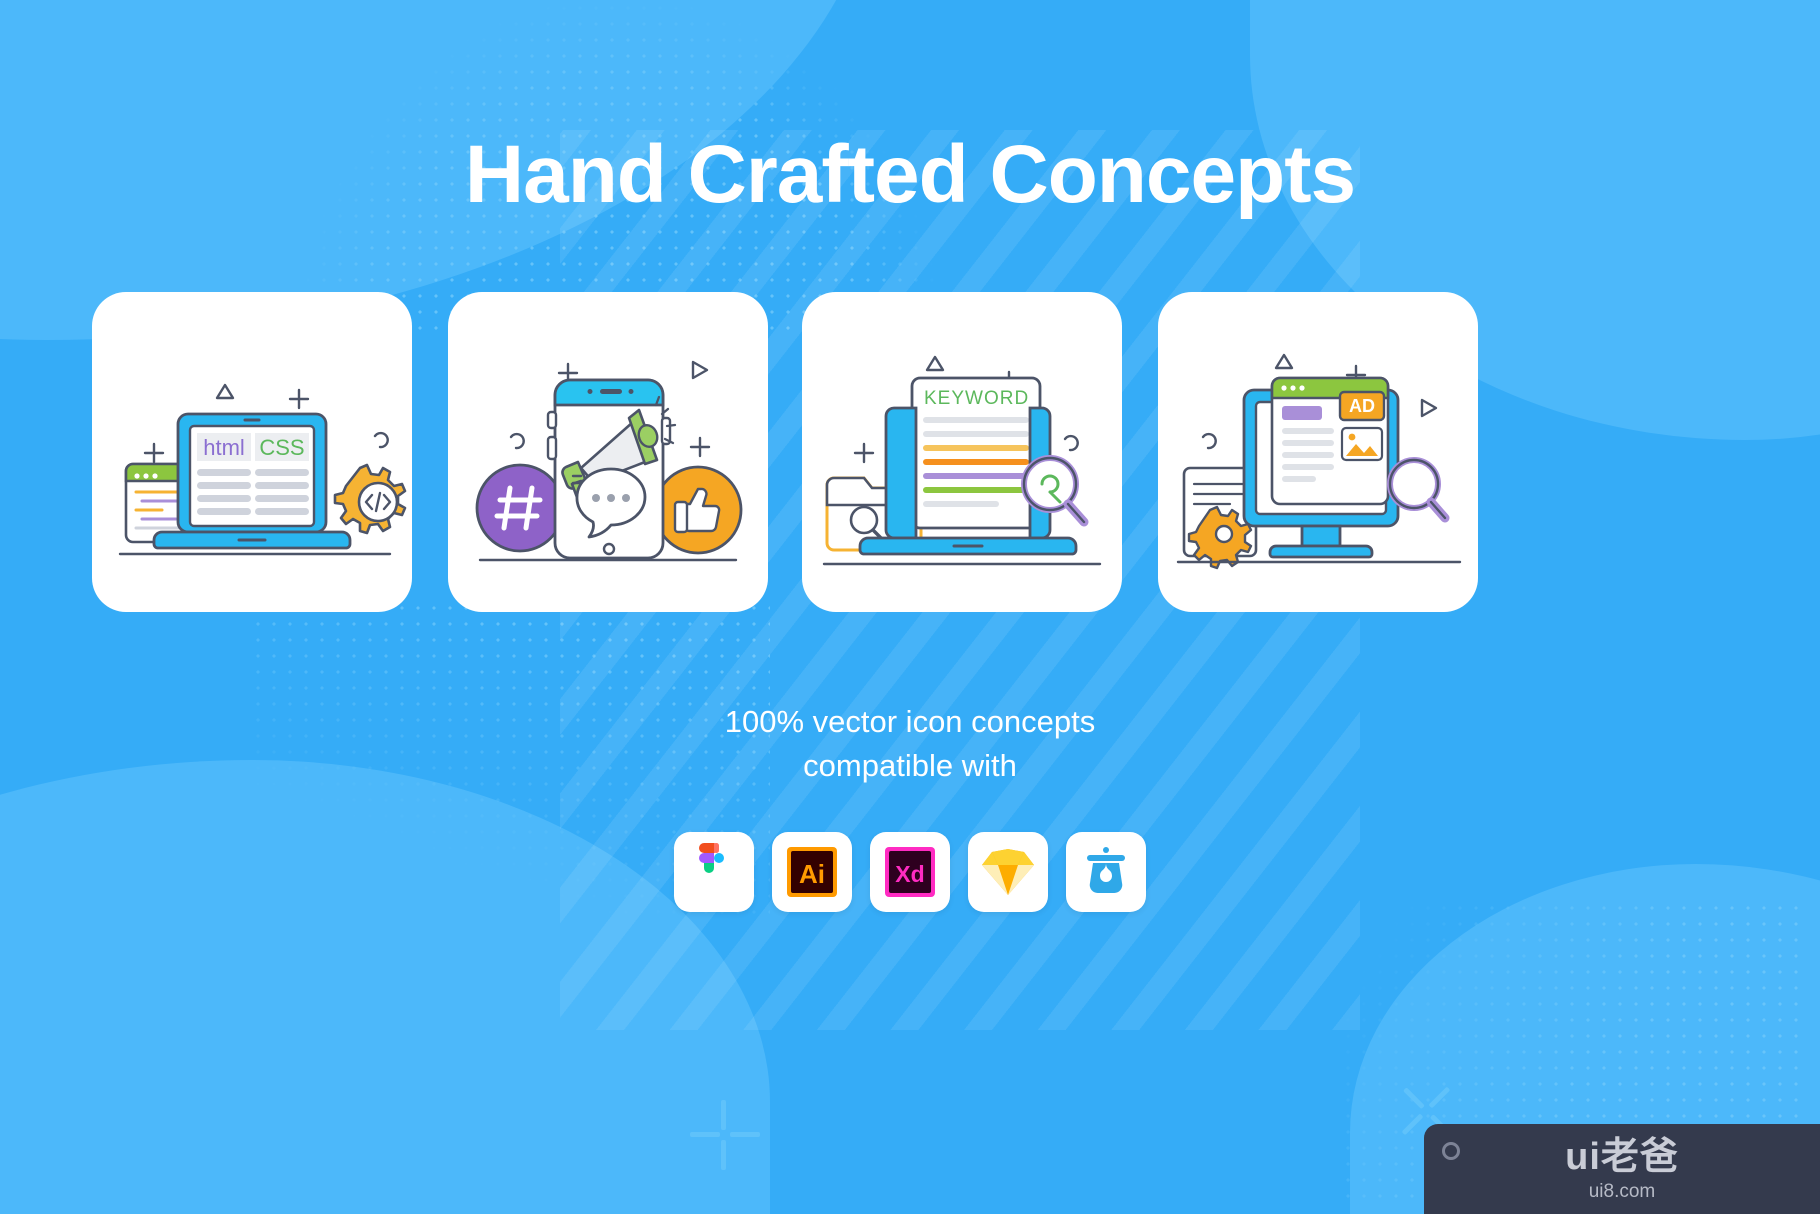 The image size is (1820, 1214). Describe the element at coordinates (1622, 1156) in the screenshot. I see `watermark-title: ui老爸` at that location.